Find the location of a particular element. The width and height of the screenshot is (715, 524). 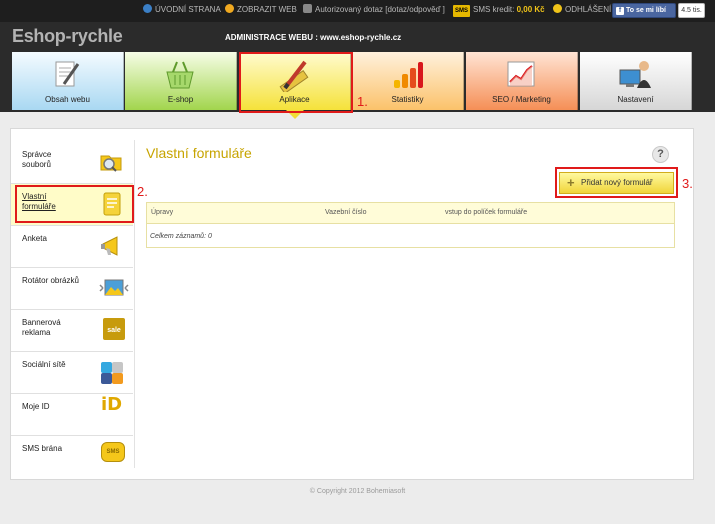

megaphone-icon is located at coordinates (109, 246).